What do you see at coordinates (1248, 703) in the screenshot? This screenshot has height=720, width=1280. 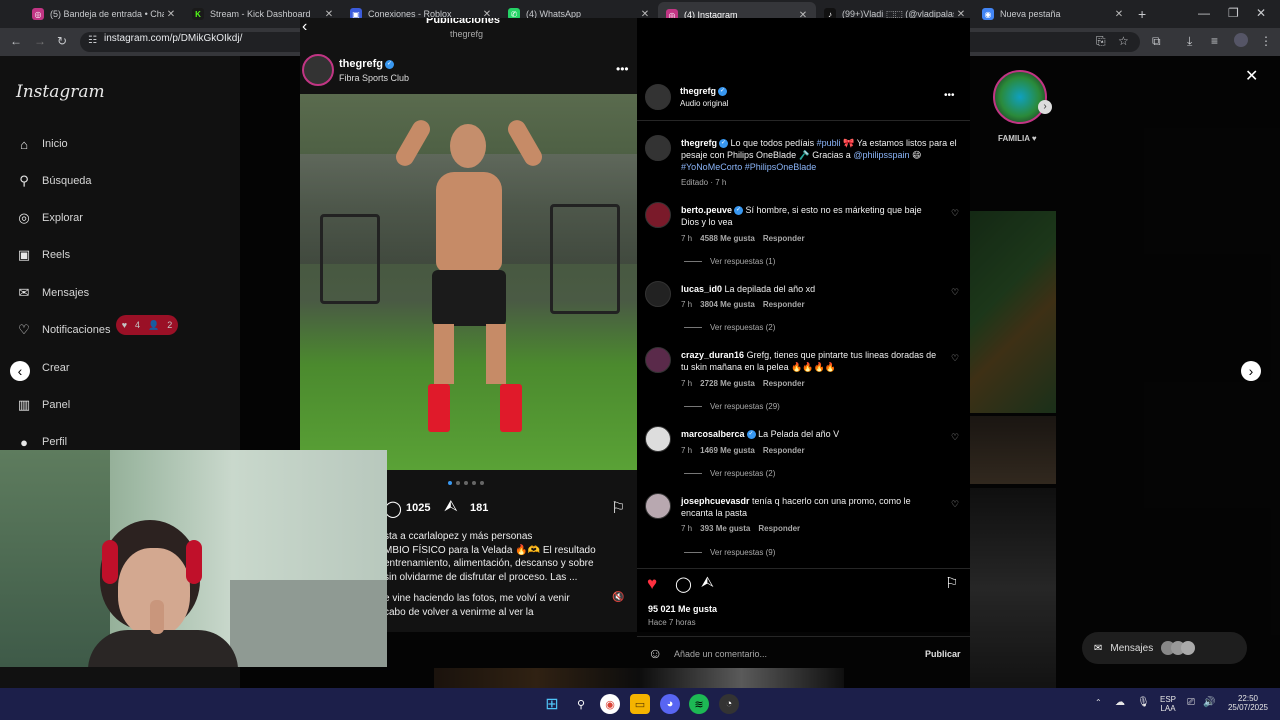 I see `clock: 22:50 25/07/2025` at bounding box center [1248, 703].